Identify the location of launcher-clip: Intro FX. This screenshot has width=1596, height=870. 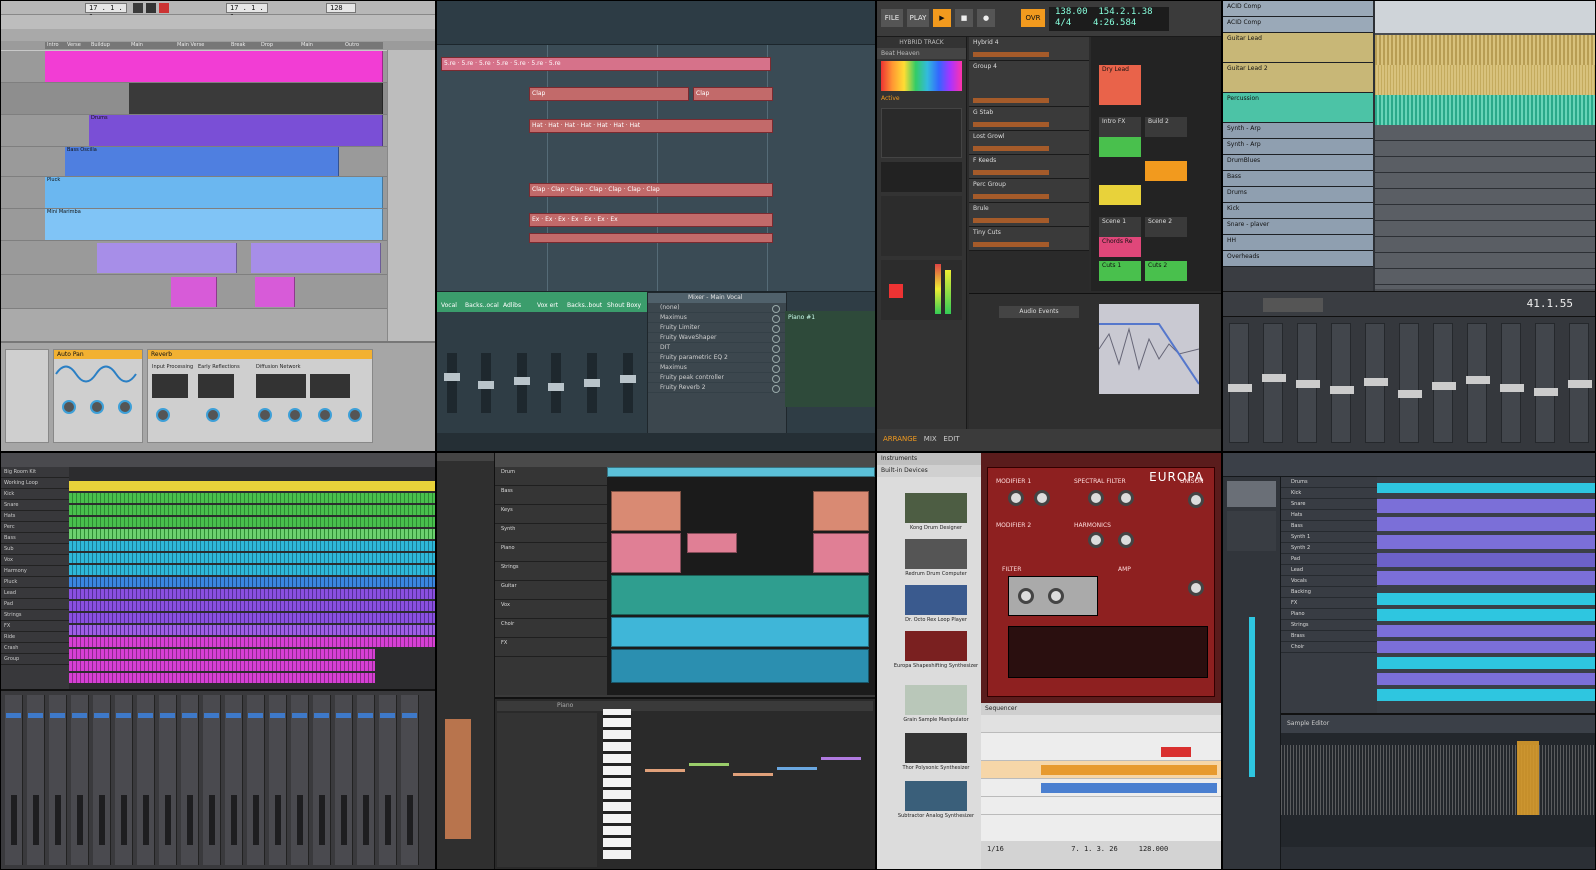
(1120, 127).